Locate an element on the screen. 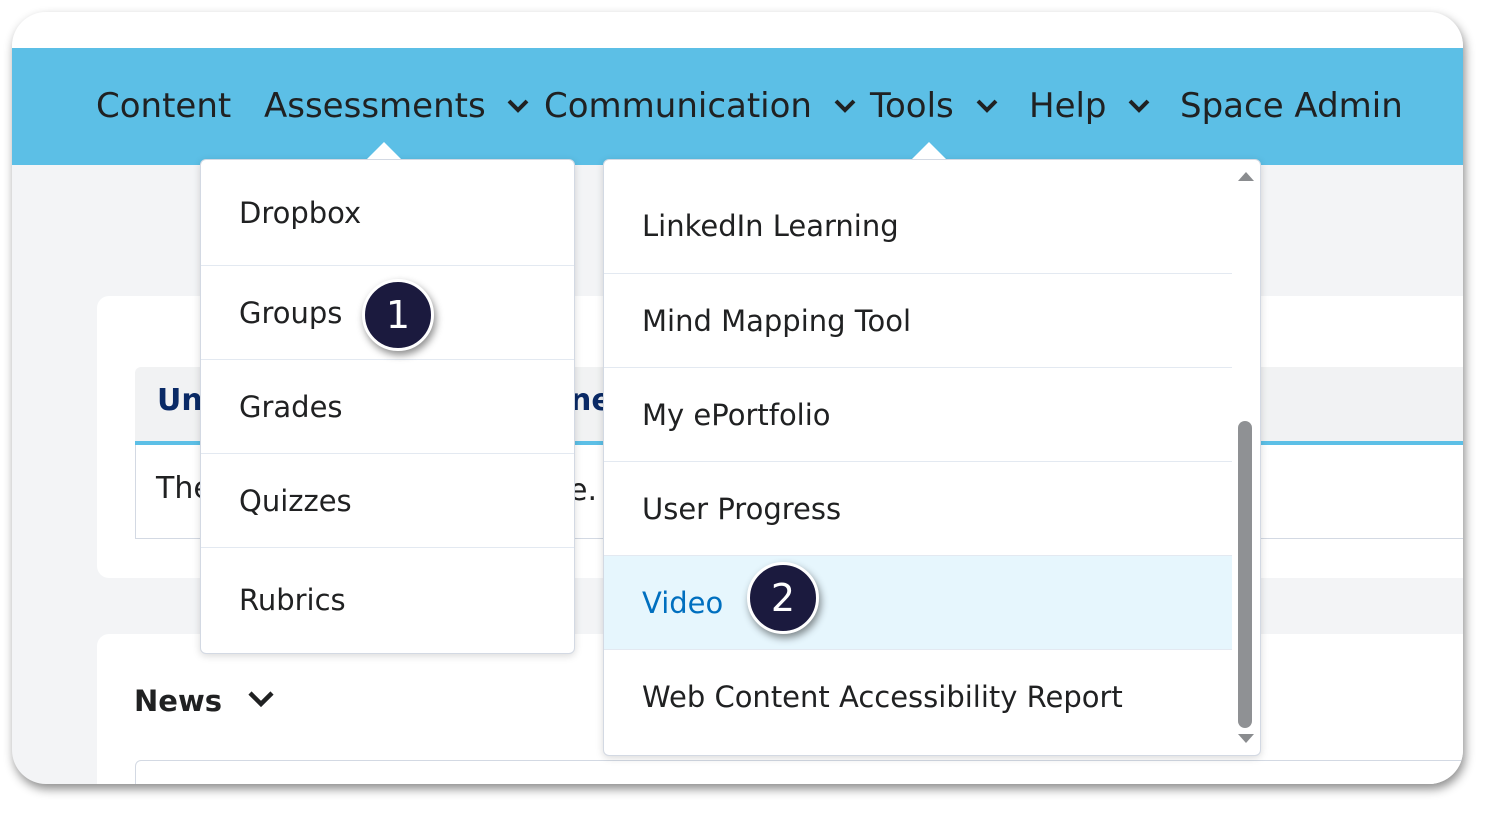  scrollbar-thumb is located at coordinates (1245, 574).